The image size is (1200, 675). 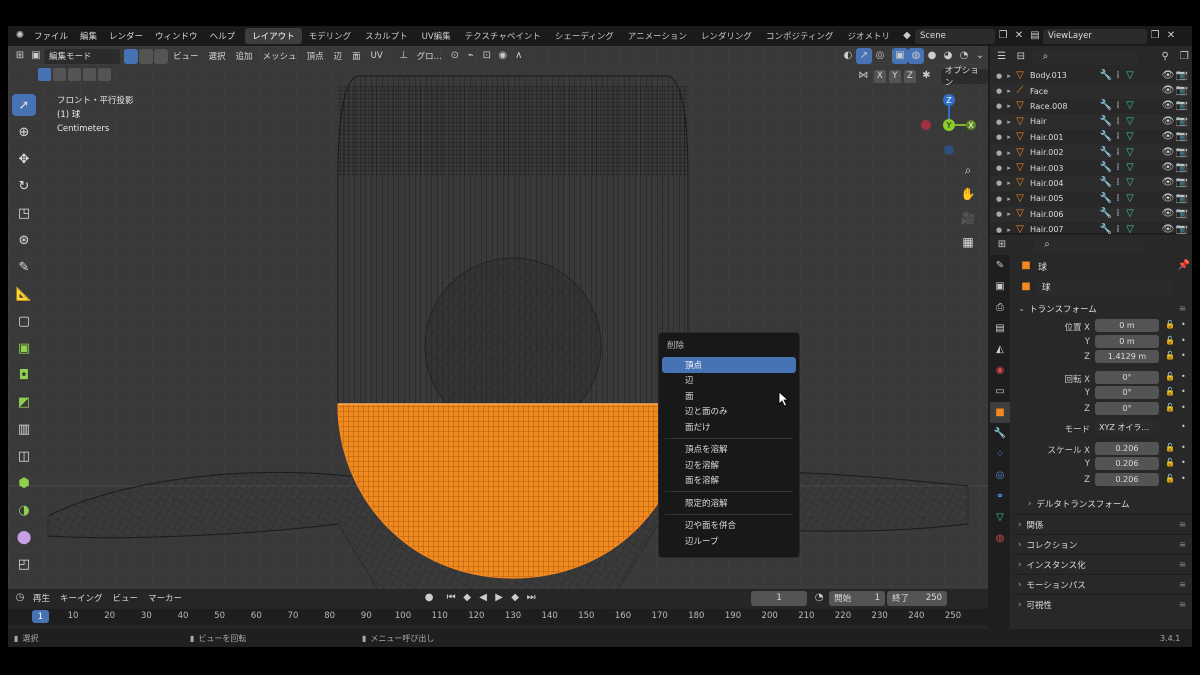 What do you see at coordinates (223, 36) in the screenshot?
I see `menu-help: ヘルプ` at bounding box center [223, 36].